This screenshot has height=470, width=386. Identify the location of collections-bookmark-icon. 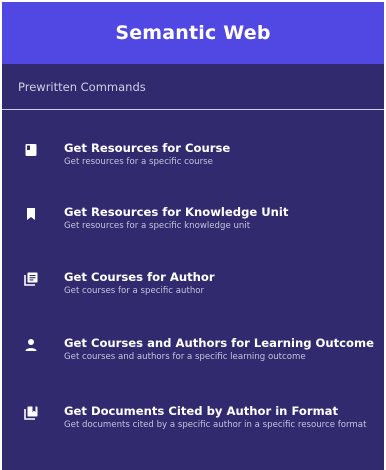
(31, 413).